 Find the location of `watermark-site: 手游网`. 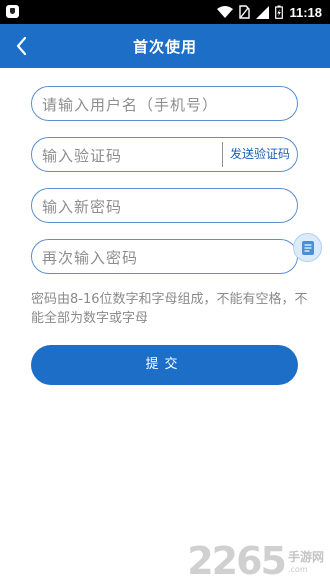

watermark-site: 手游网 is located at coordinates (305, 557).